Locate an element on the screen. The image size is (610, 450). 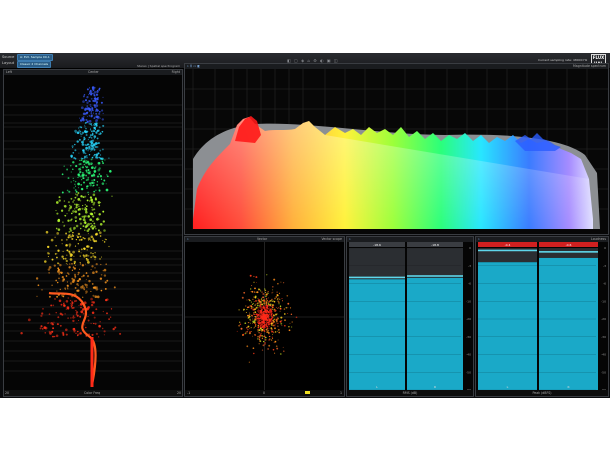
source-select: A: Ext. Sample 00-1 is located at coordinates (35, 57).